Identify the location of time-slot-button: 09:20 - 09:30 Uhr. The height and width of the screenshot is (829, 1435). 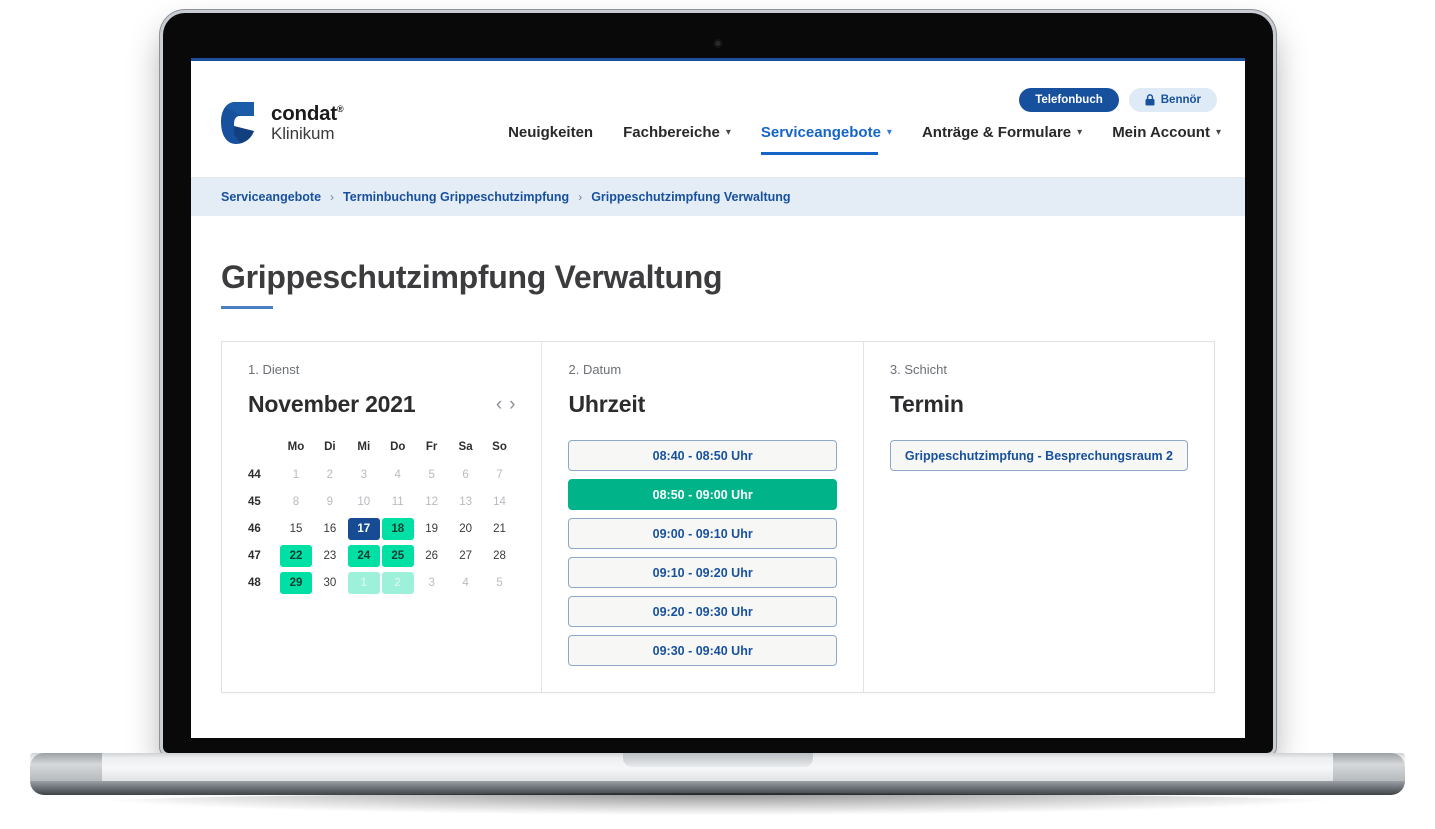
(702, 611).